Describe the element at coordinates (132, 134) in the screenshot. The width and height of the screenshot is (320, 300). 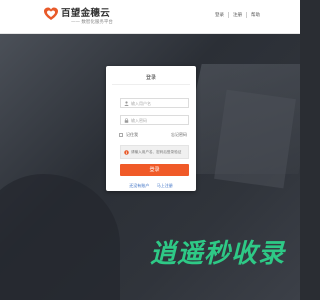
I see `remember-label: 记住我` at that location.